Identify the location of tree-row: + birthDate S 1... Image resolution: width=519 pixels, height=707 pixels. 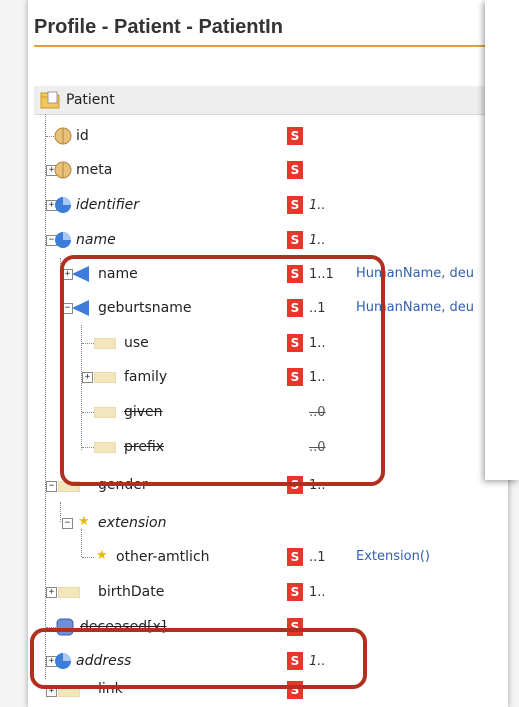
(271, 593).